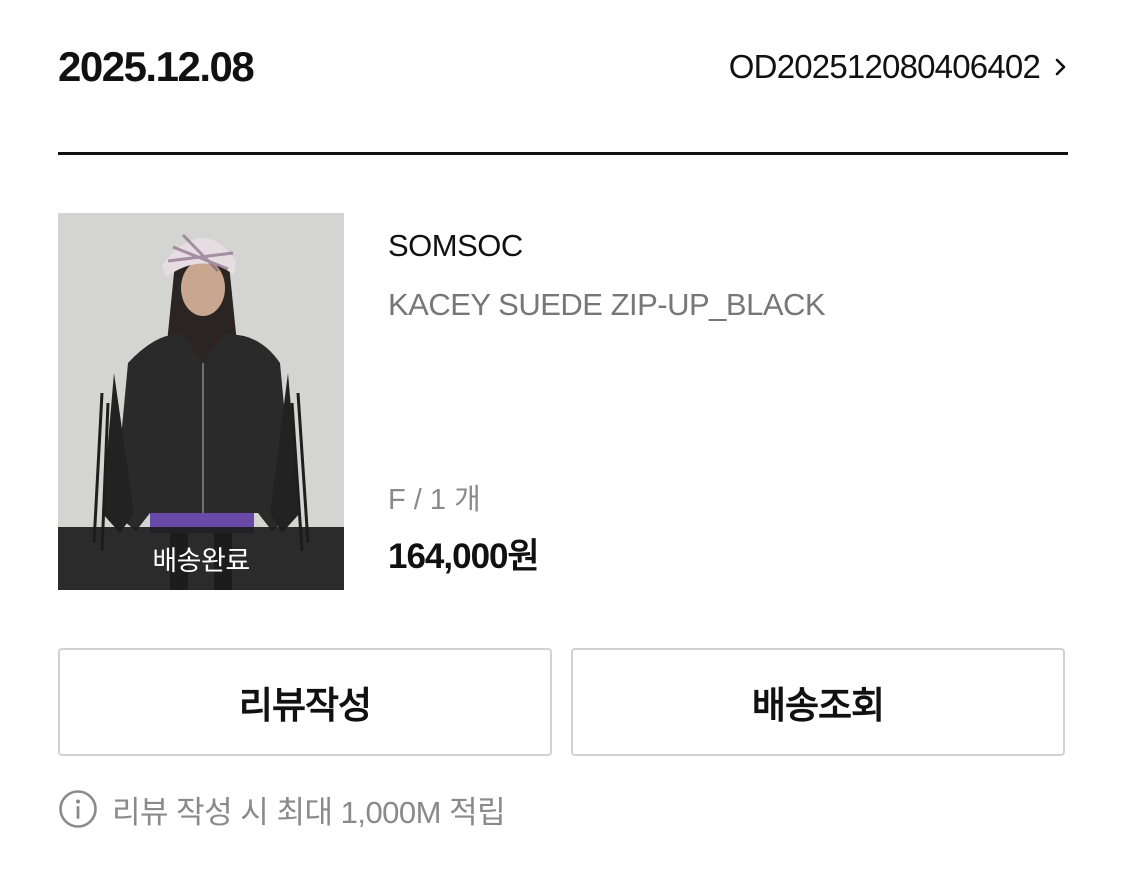 This screenshot has width=1125, height=891. Describe the element at coordinates (884, 66) in the screenshot. I see `order-number: OD202512080406402` at that location.